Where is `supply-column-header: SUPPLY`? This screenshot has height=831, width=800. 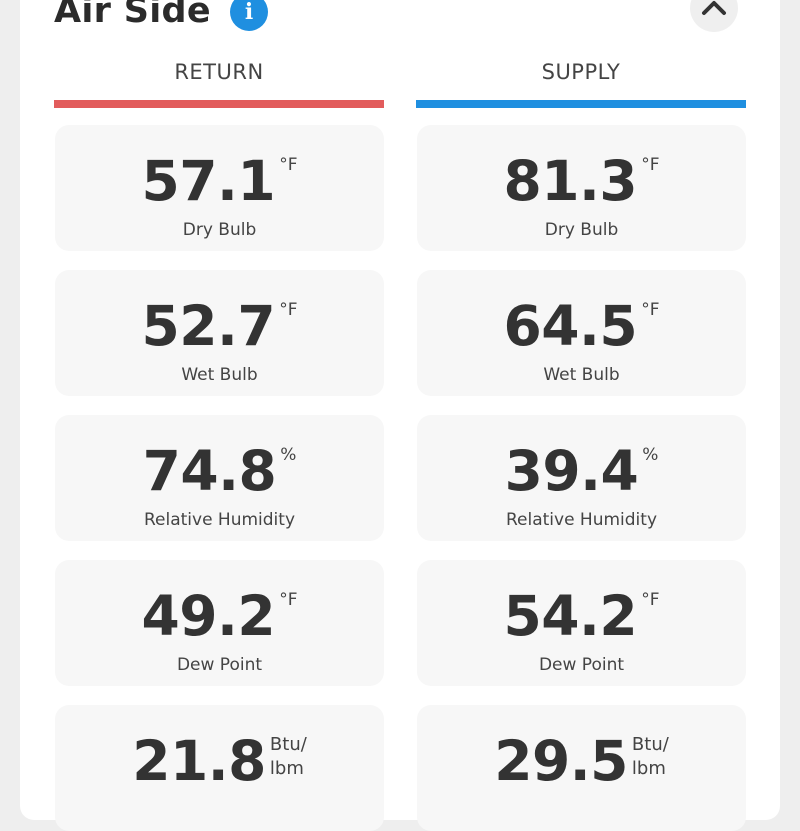 supply-column-header: SUPPLY is located at coordinates (581, 72).